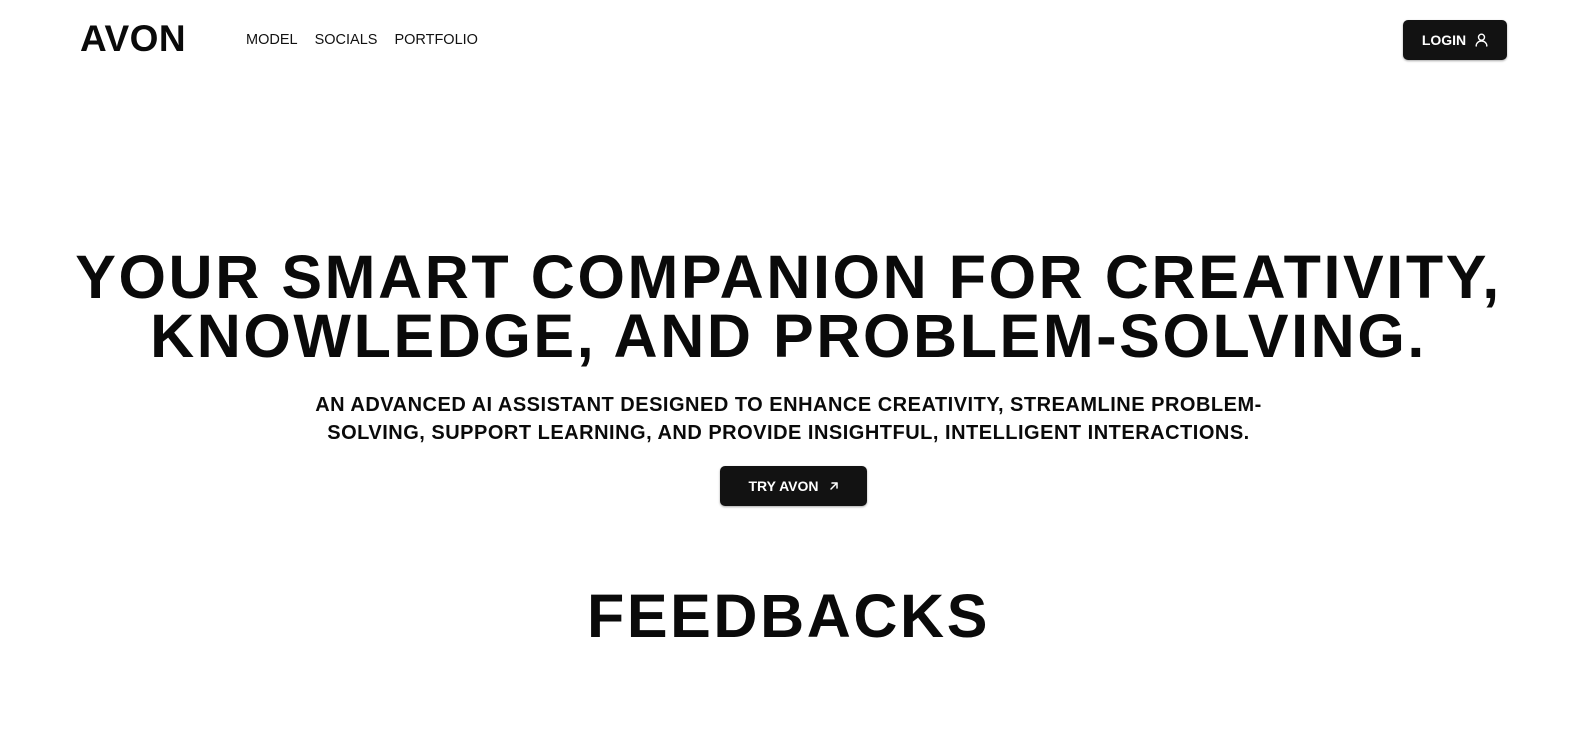 The height and width of the screenshot is (756, 1577). I want to click on hero-title-line-2: KNOWLEDGE, AND PROBLEM-SOLVING., so click(788, 336).